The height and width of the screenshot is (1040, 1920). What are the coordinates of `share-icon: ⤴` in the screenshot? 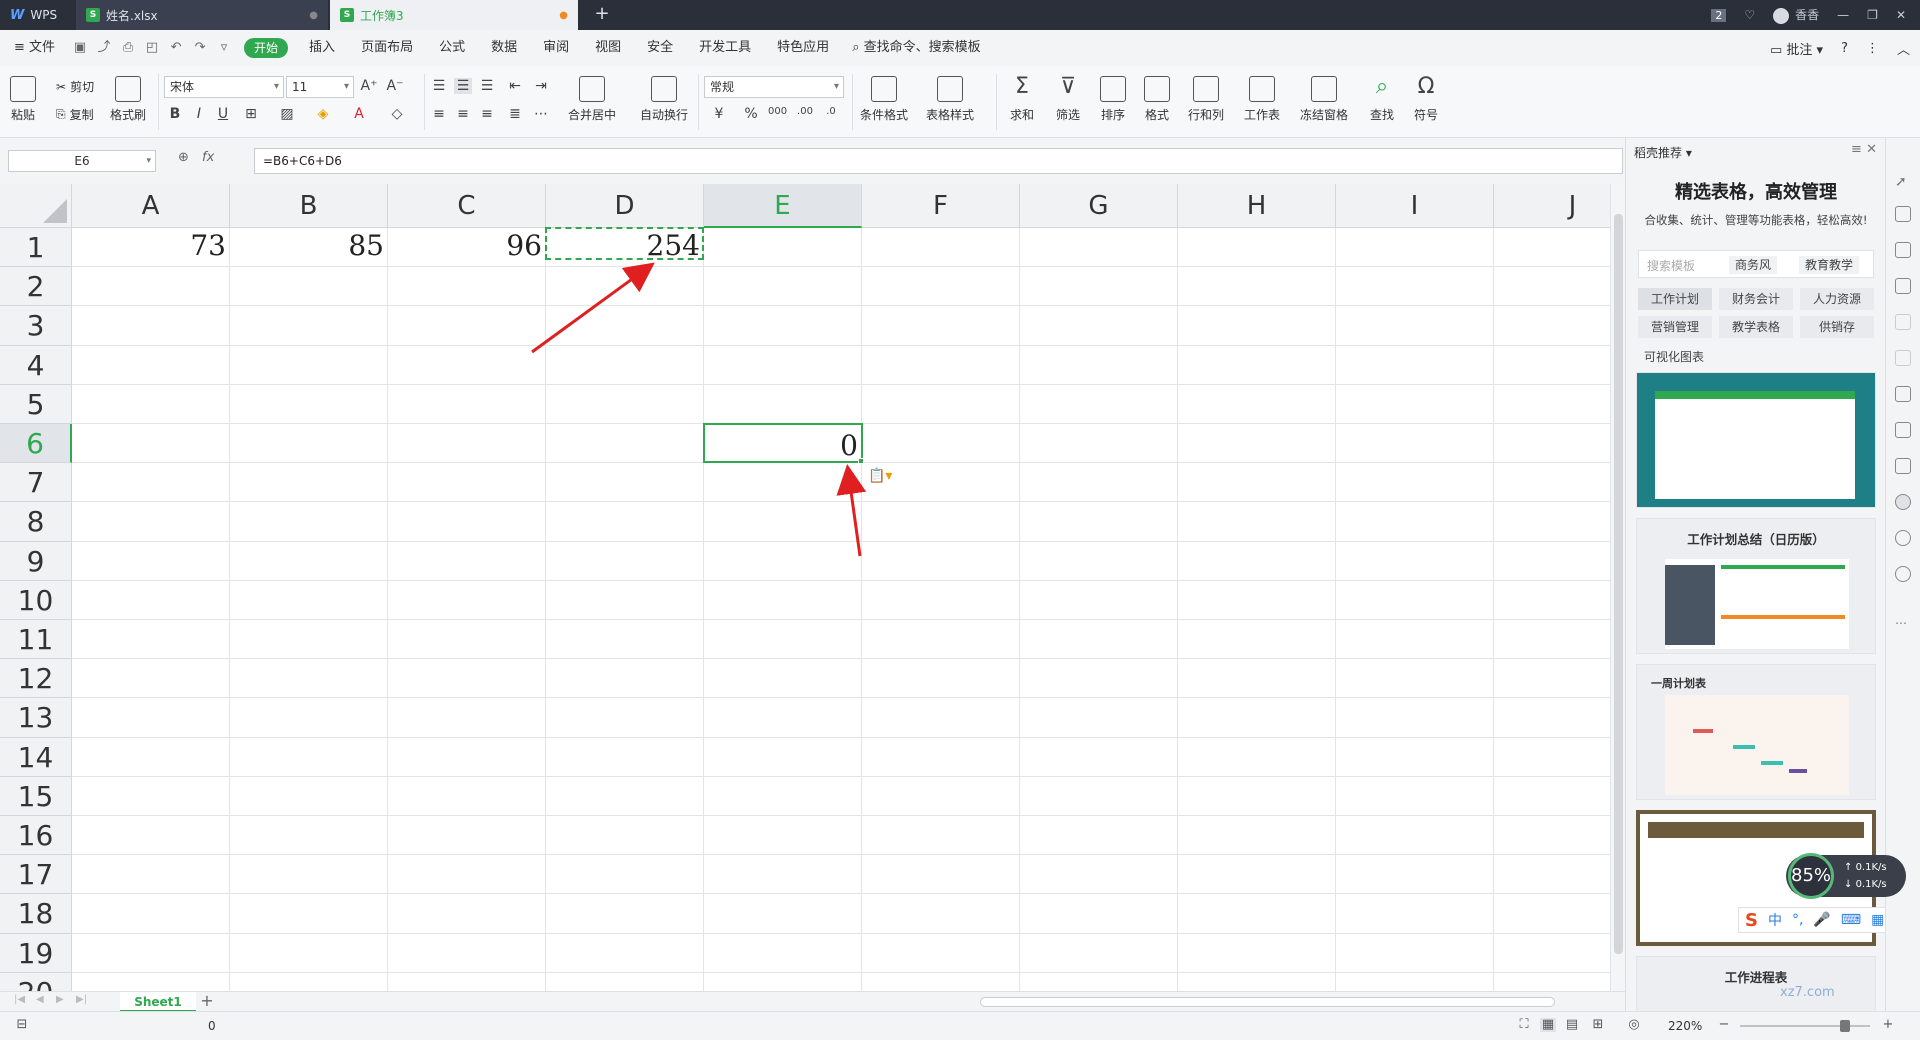 It's located at (104, 48).